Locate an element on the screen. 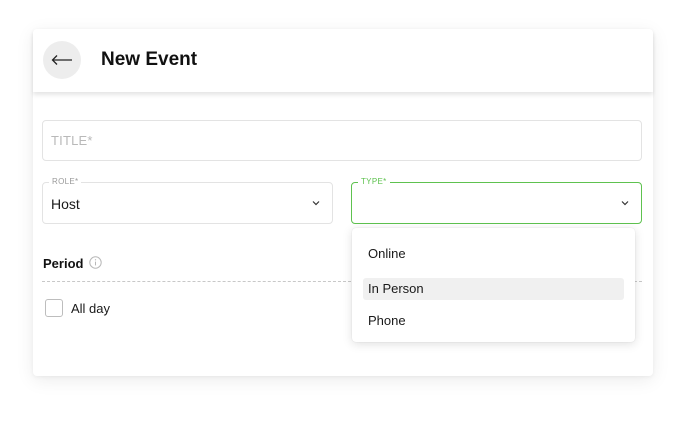 The width and height of the screenshot is (686, 432). role-value: Host is located at coordinates (65, 204).